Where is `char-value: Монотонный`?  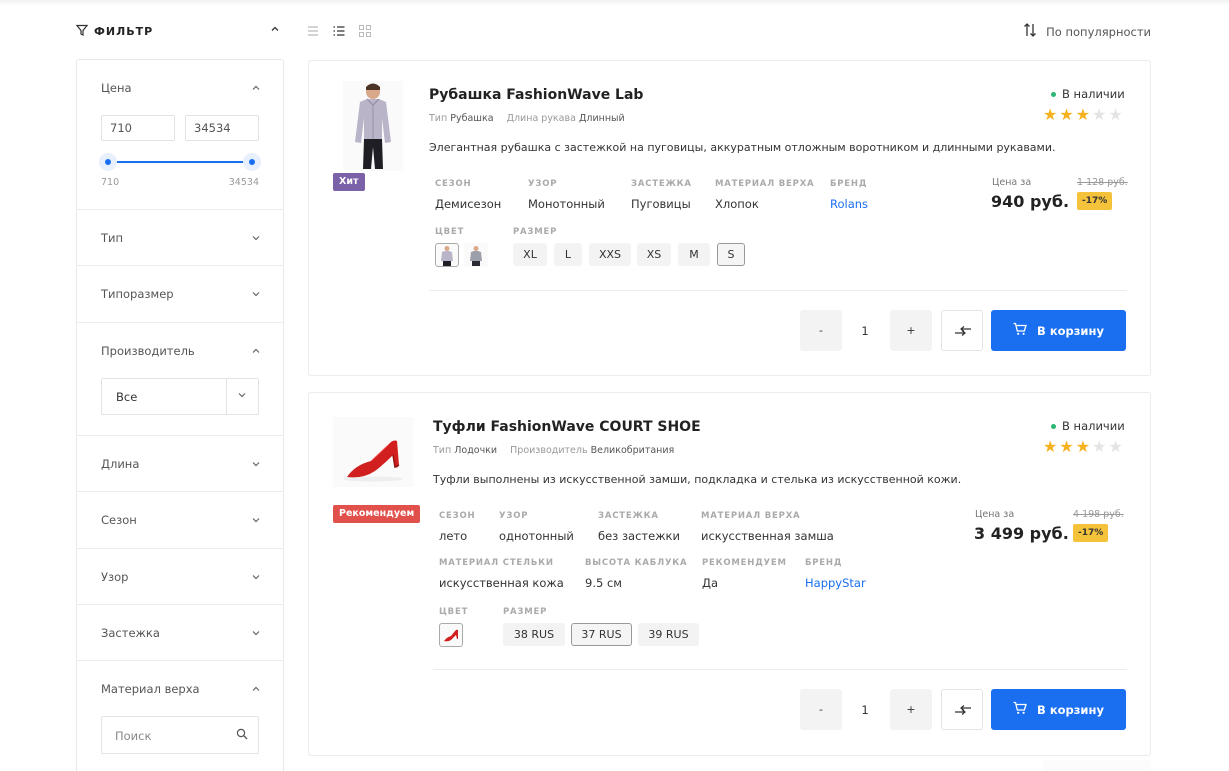
char-value: Монотонный is located at coordinates (566, 204).